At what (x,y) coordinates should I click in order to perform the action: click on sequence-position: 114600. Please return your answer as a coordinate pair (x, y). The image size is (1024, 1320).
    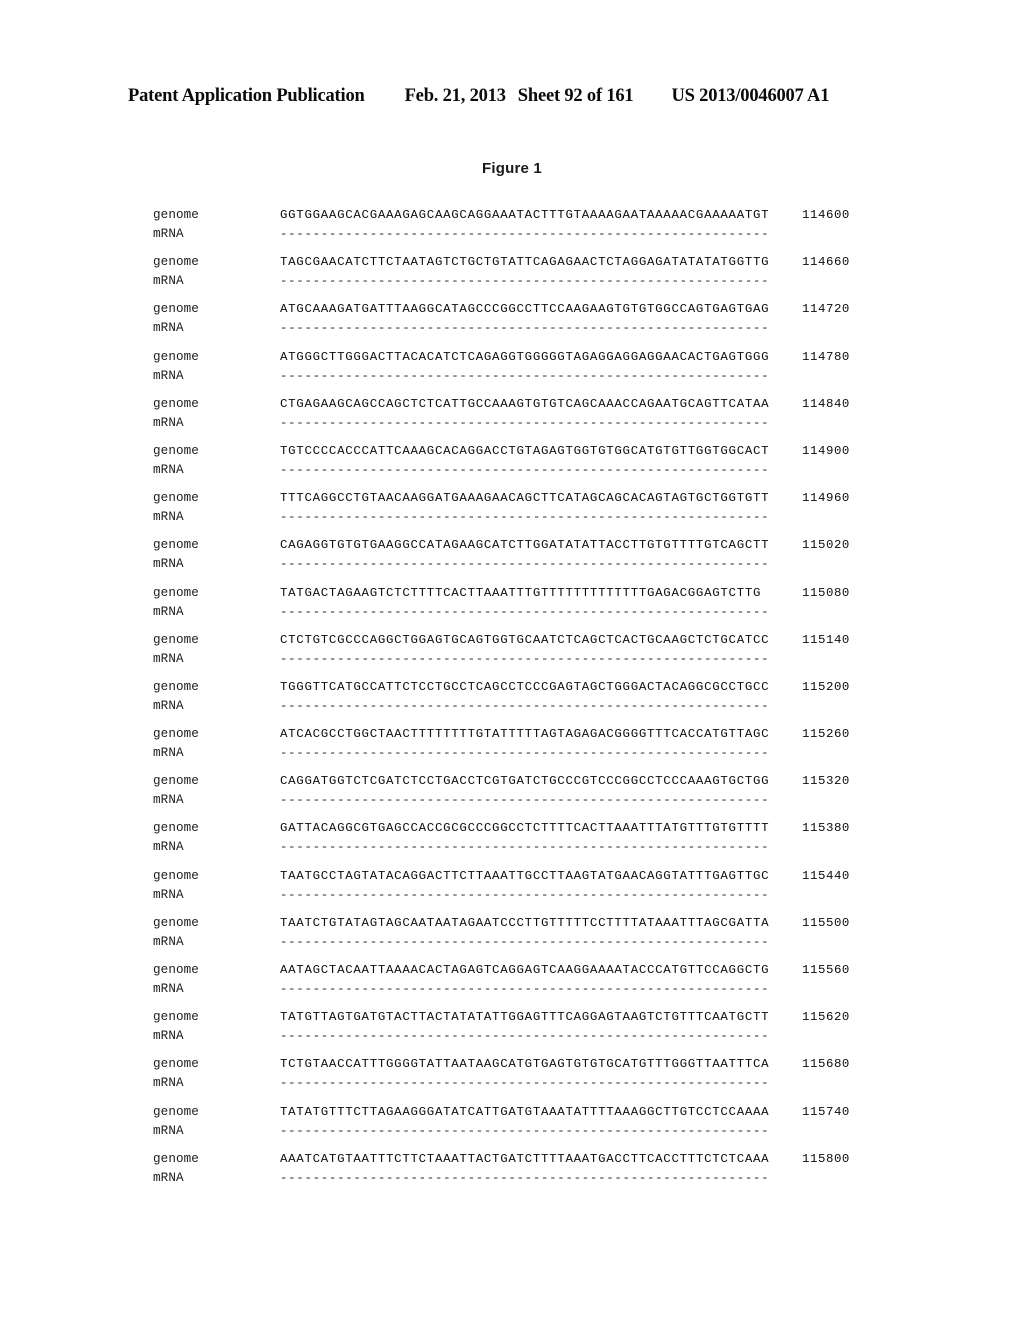
    Looking at the image, I should click on (826, 215).